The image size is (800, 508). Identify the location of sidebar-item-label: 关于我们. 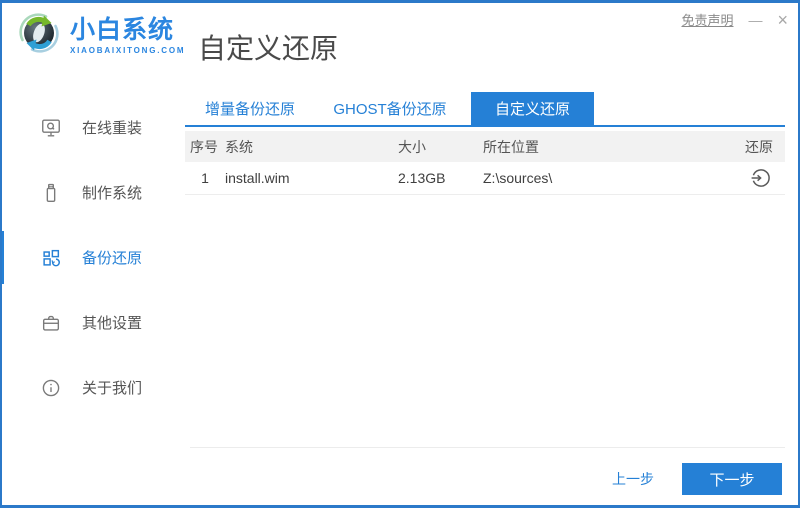
(112, 388).